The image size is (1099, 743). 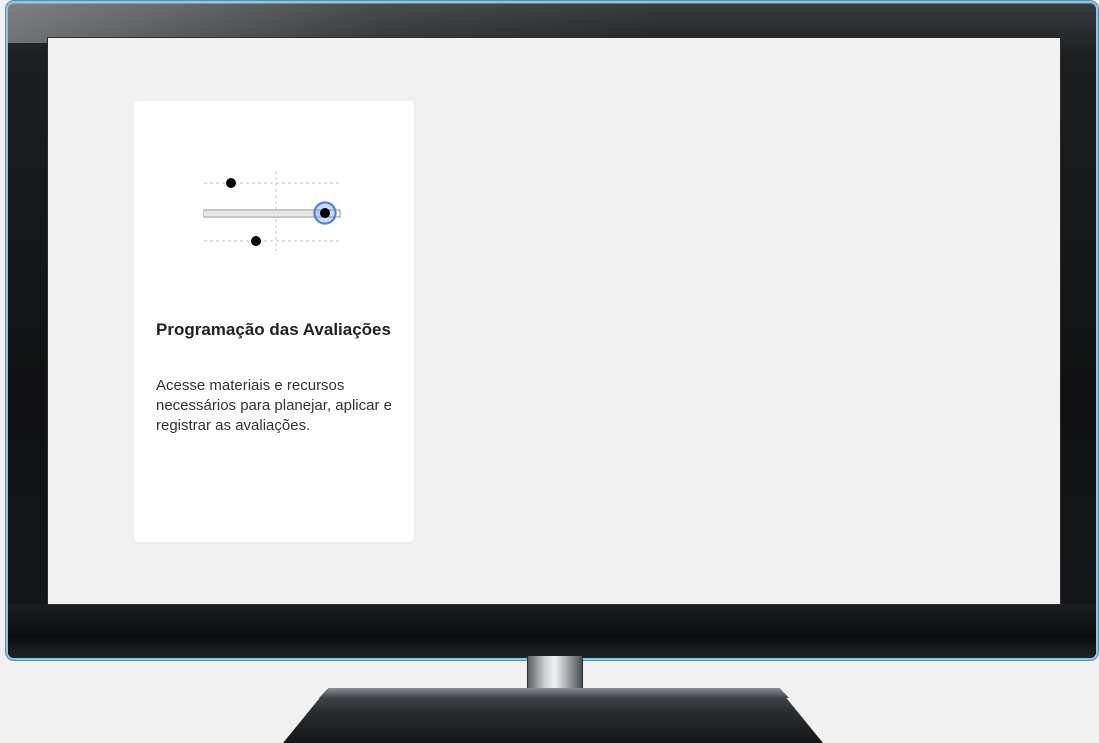 I want to click on monitor-chin, so click(x=552, y=631).